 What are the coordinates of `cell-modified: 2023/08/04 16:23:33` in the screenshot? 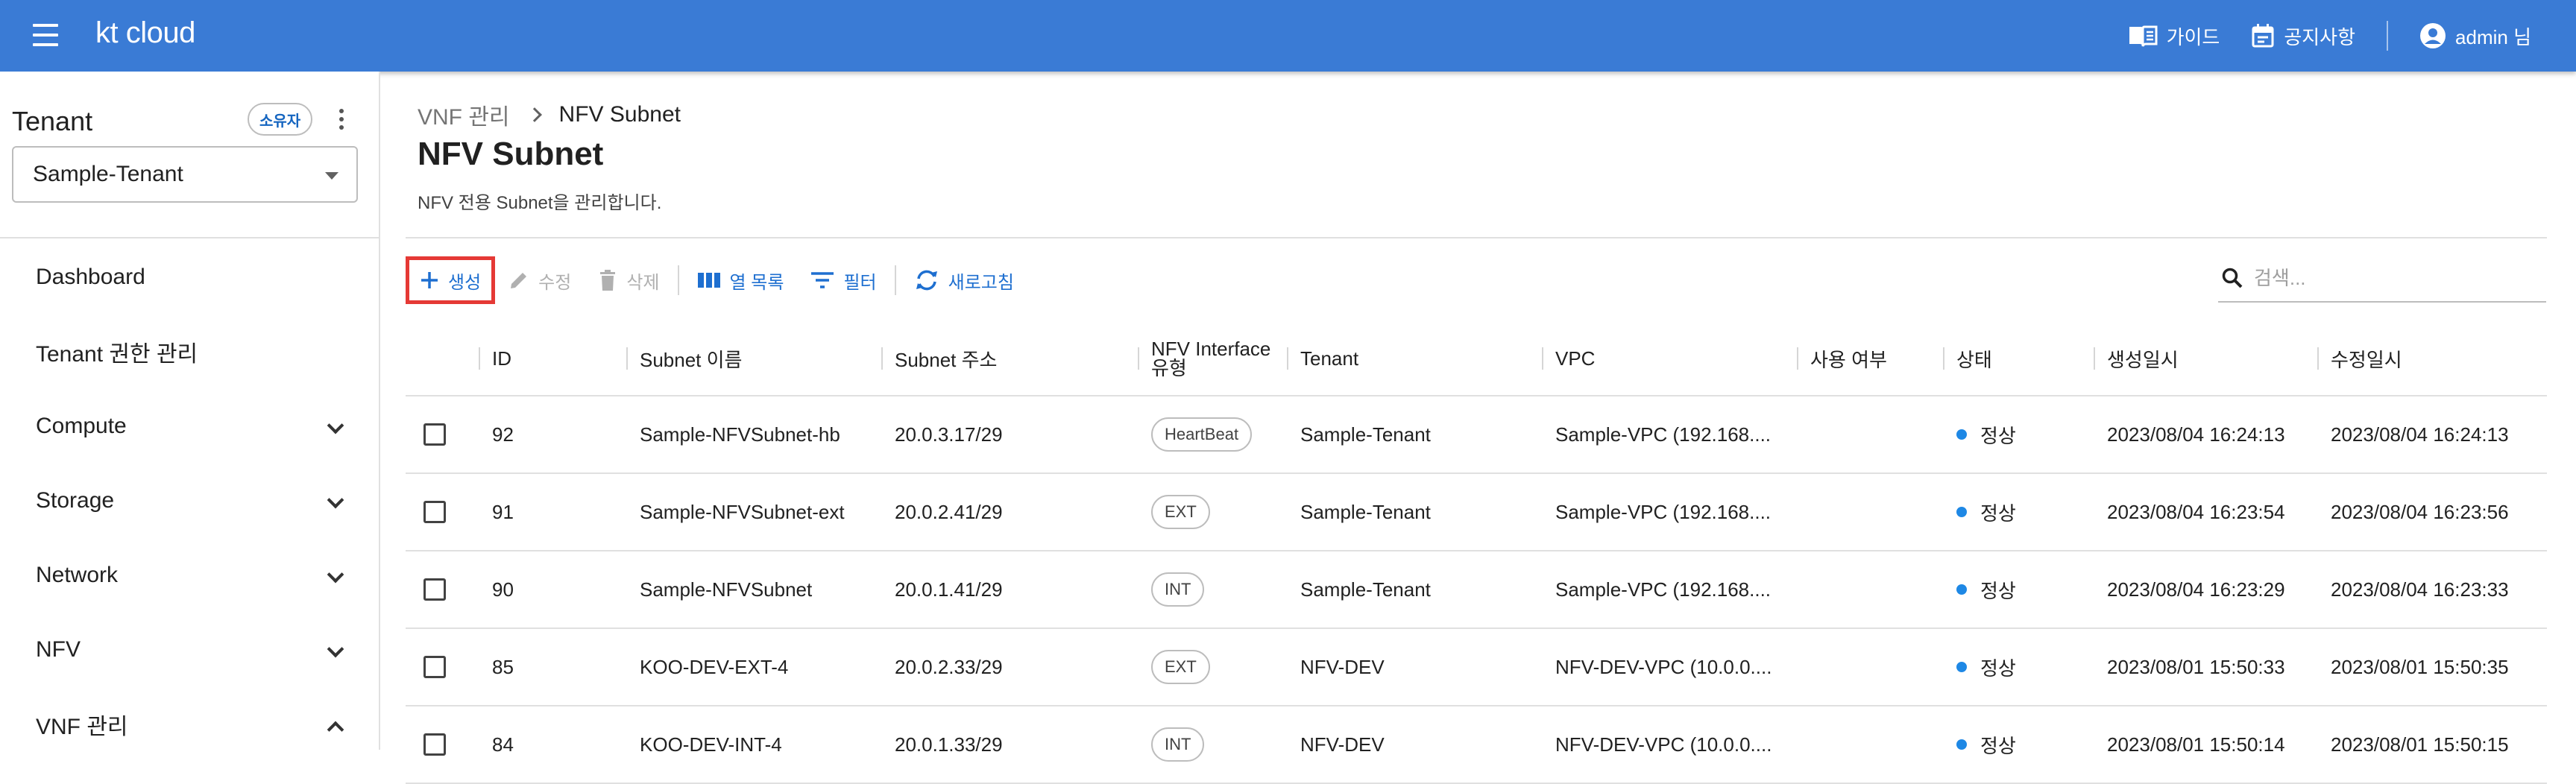 It's located at (2420, 589).